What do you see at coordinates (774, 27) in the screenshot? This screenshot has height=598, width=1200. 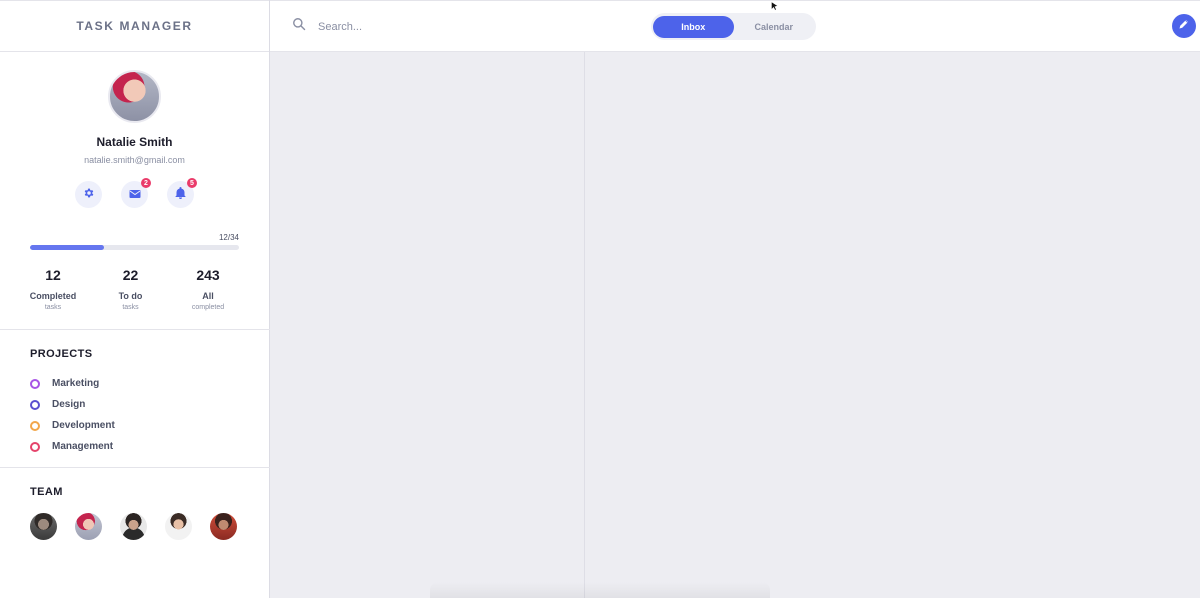 I see `tab-calendar: Calendar` at bounding box center [774, 27].